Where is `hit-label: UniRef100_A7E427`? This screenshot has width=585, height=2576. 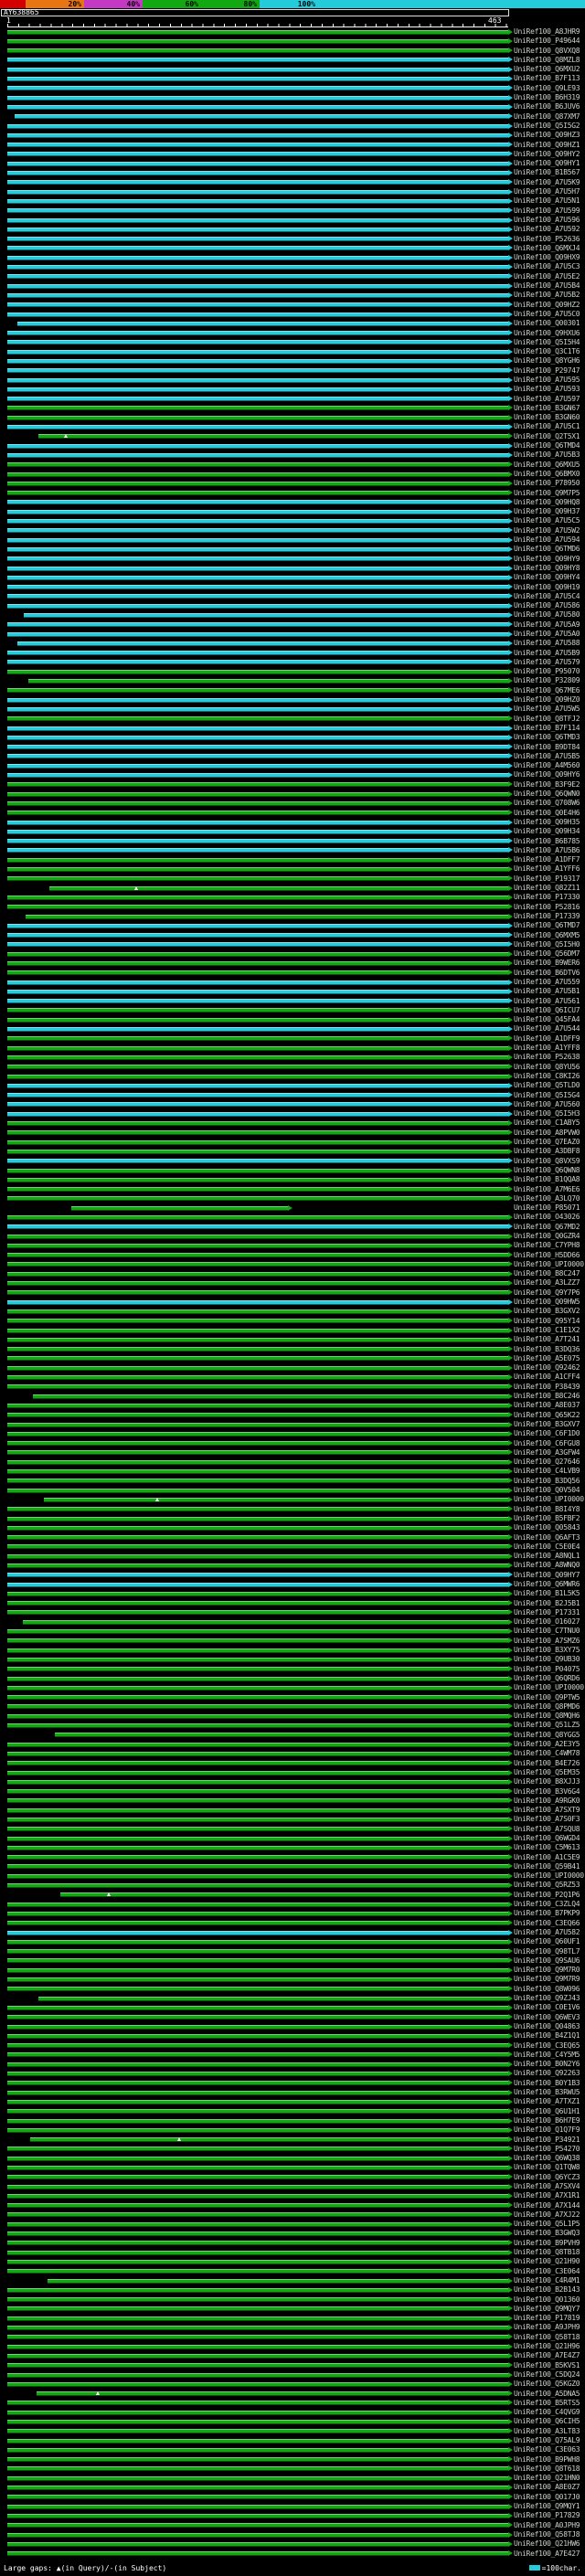 hit-label: UniRef100_A7E427 is located at coordinates (547, 2554).